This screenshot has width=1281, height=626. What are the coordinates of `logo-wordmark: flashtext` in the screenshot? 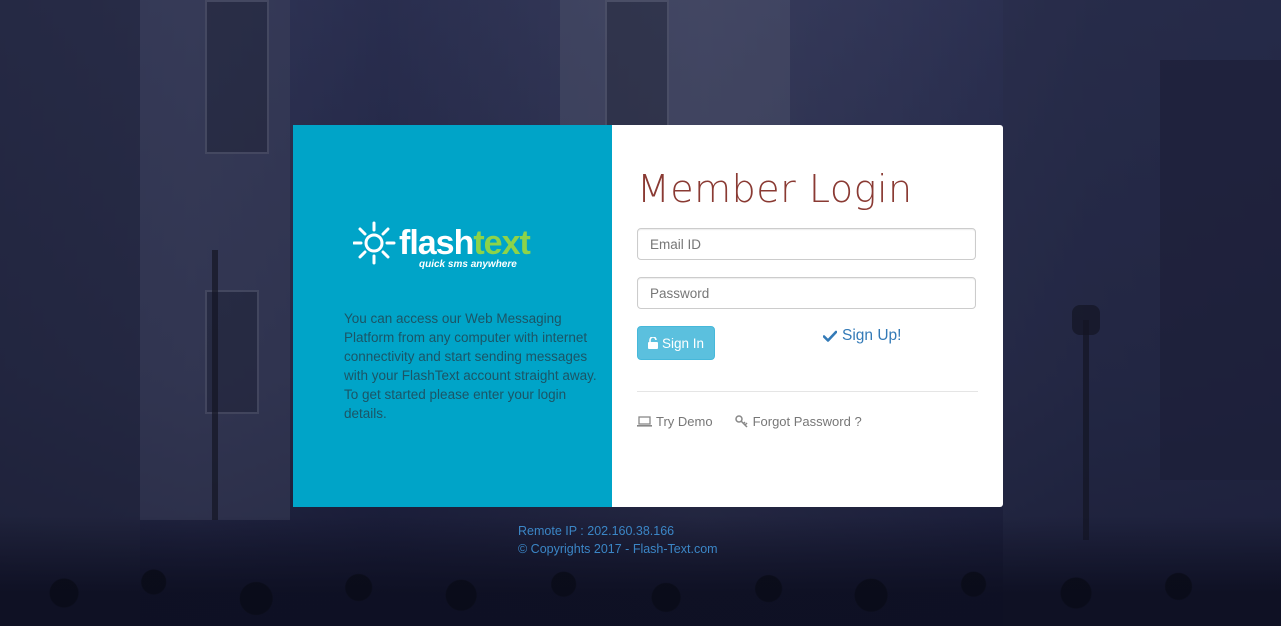 It's located at (465, 243).